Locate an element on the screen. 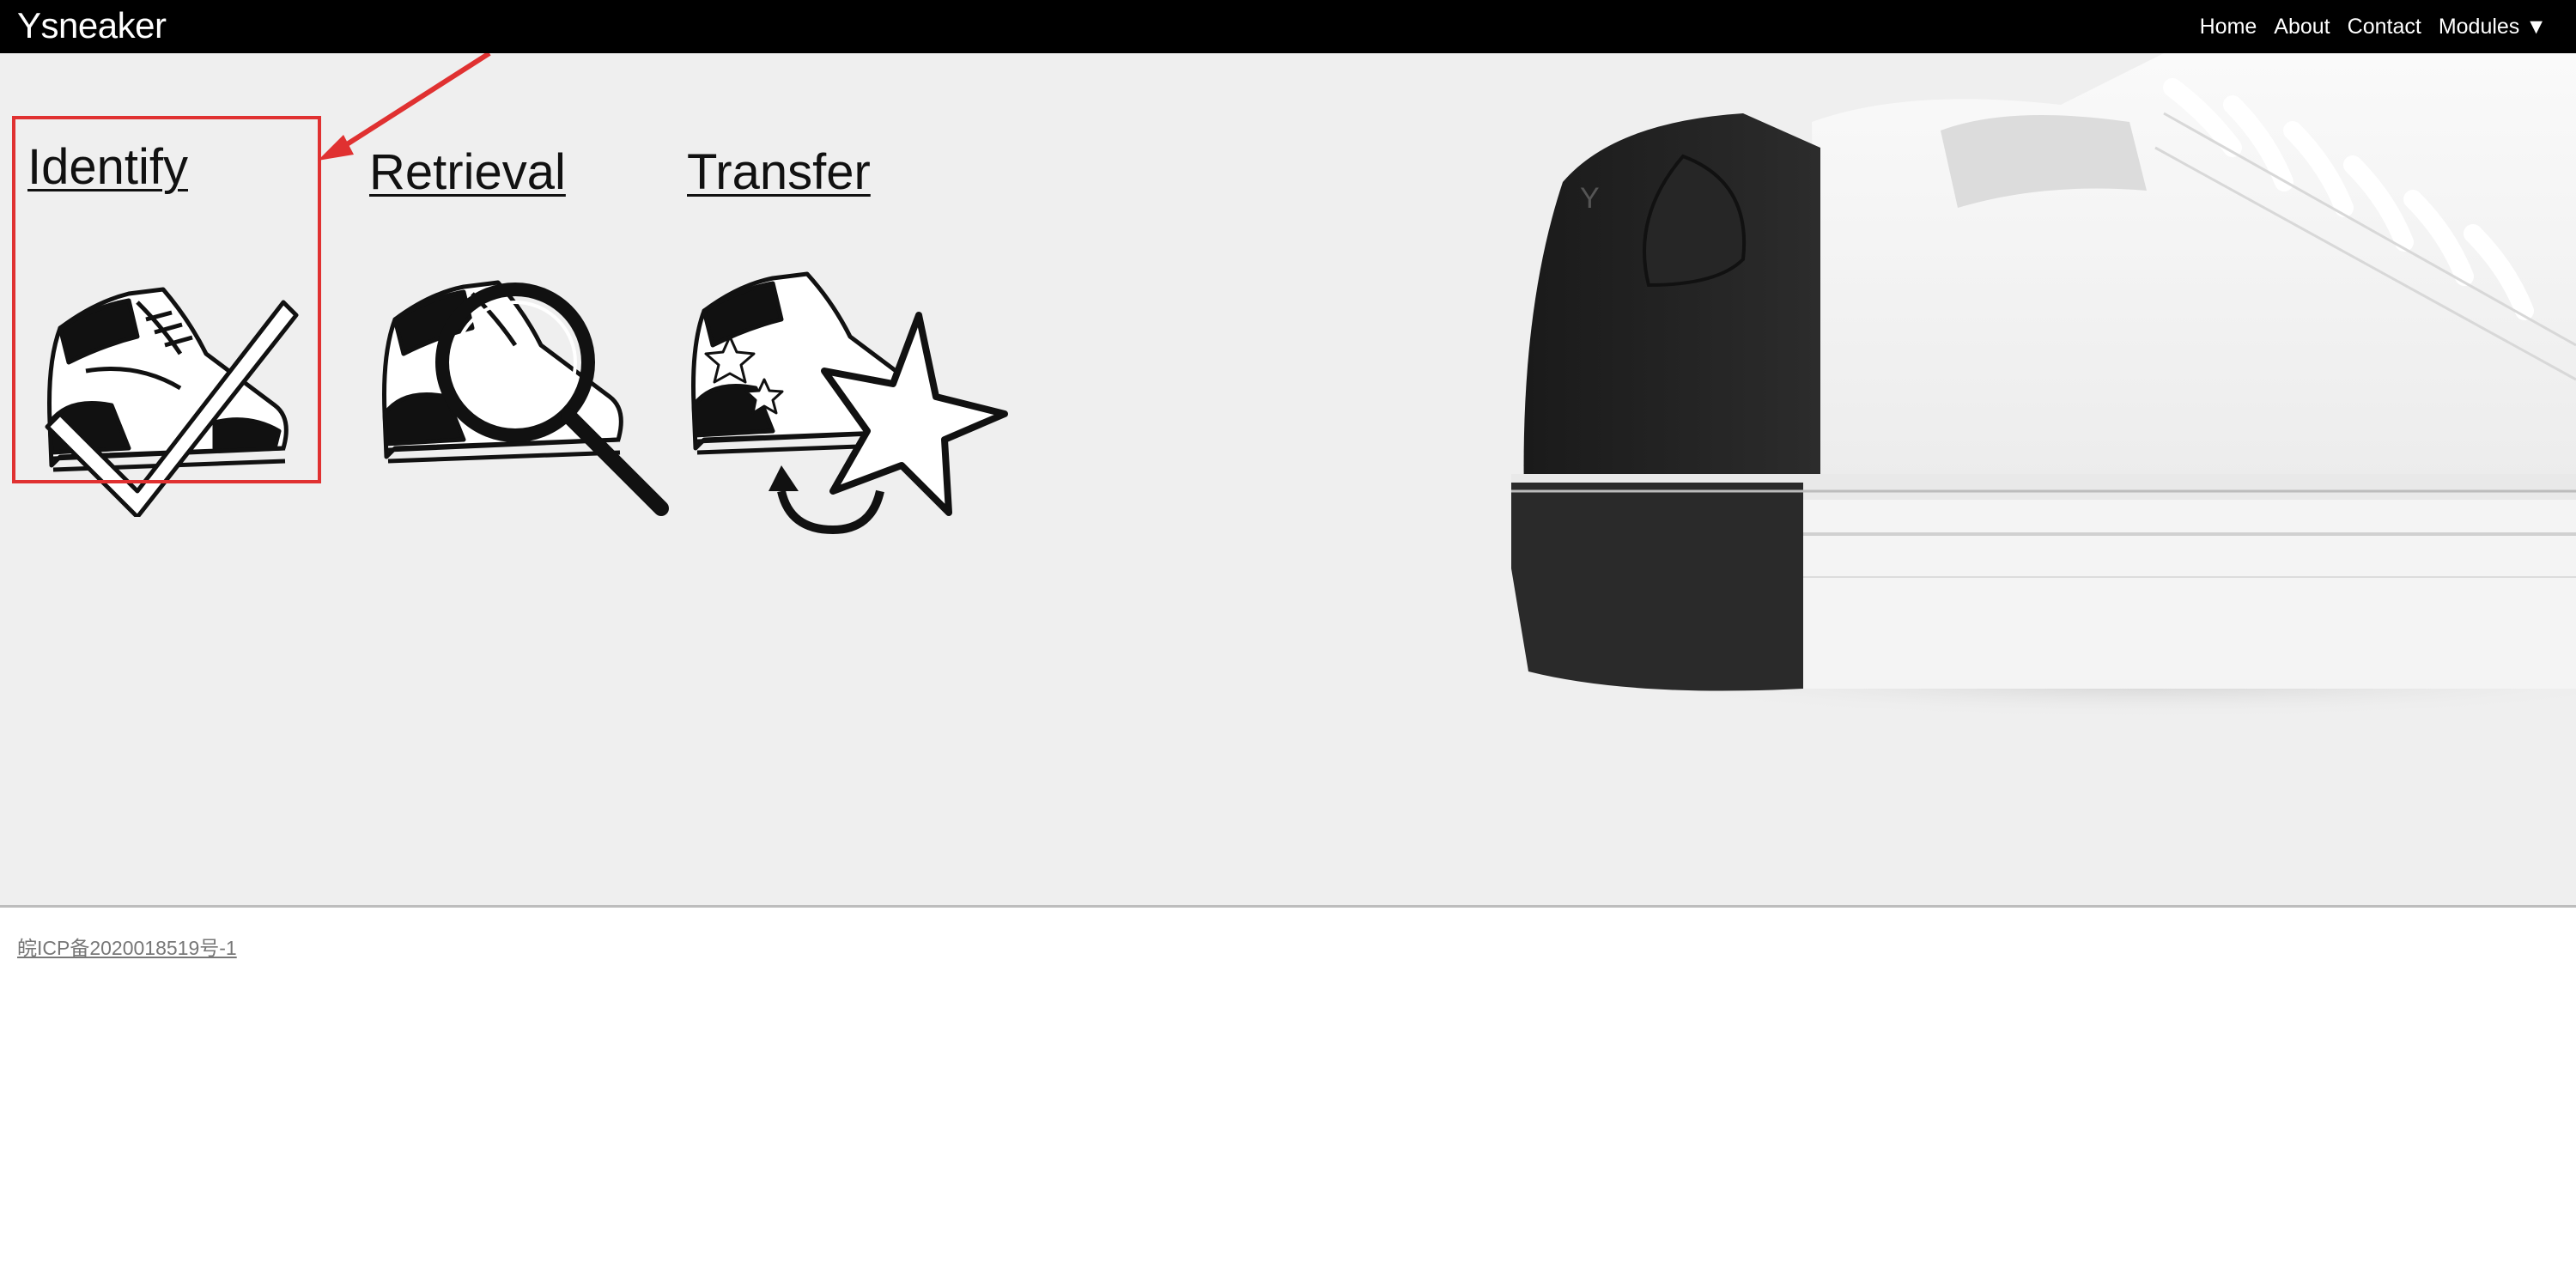 Image resolution: width=2576 pixels, height=1288 pixels. nav-modules-dropdown: Modules ▼ is located at coordinates (2493, 27).